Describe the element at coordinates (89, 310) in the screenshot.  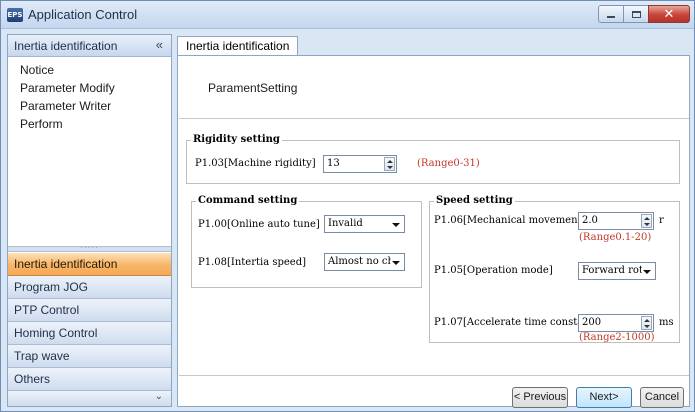
I see `sidebar-group-ptp-control: PTP Control` at that location.